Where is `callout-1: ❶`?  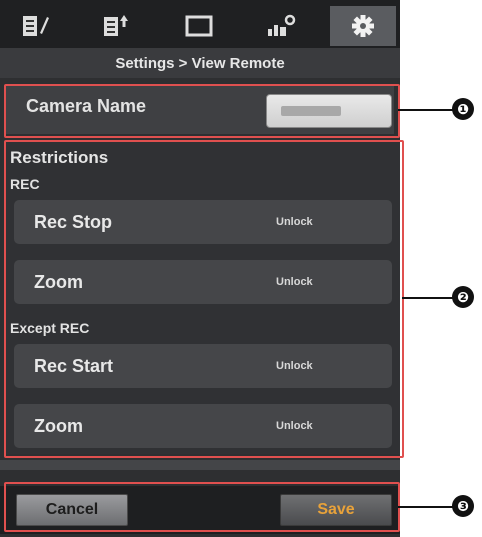
callout-1: ❶ is located at coordinates (463, 109).